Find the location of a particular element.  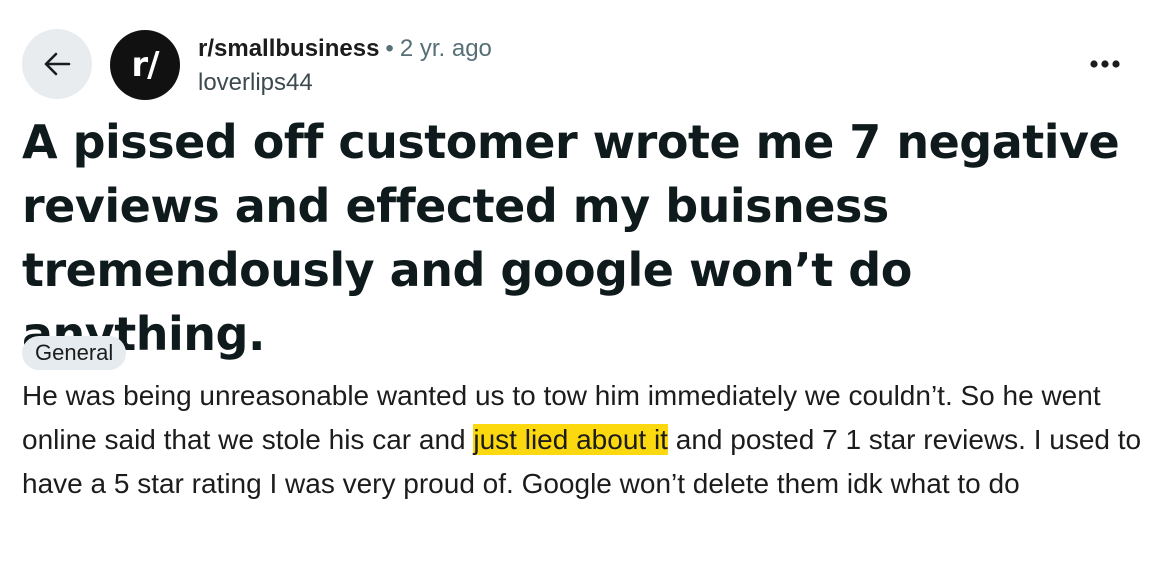

more-options-icon is located at coordinates (1105, 64).